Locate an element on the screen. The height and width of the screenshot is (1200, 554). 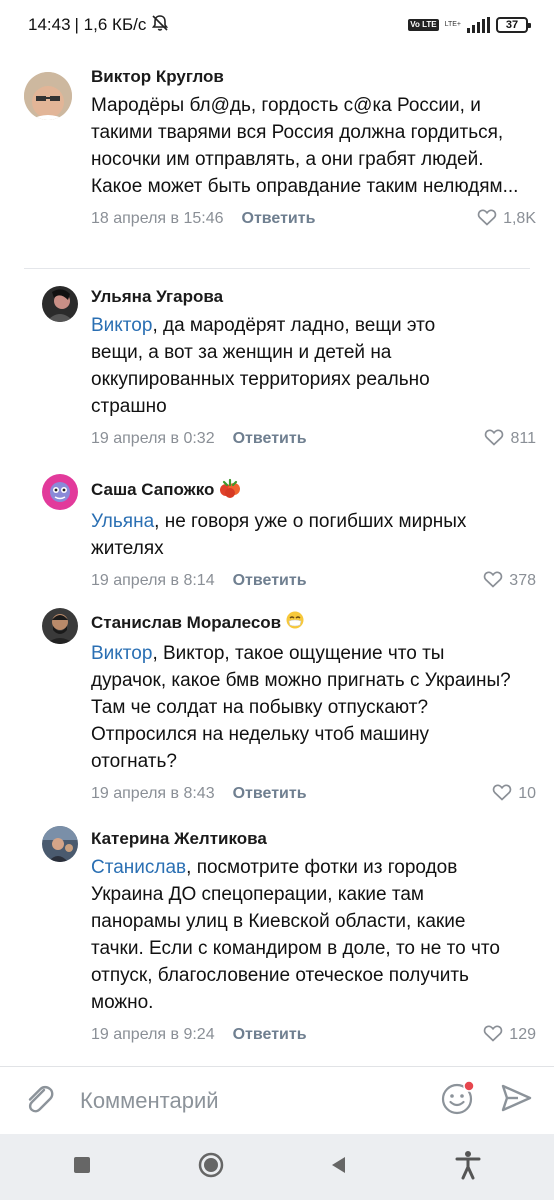
like-button: 378 is located at coordinates (509, 581).